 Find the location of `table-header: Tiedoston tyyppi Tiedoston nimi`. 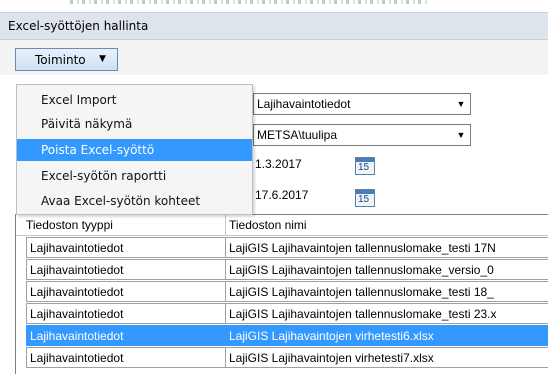

table-header: Tiedoston tyyppi Tiedoston nimi is located at coordinates (282, 225).